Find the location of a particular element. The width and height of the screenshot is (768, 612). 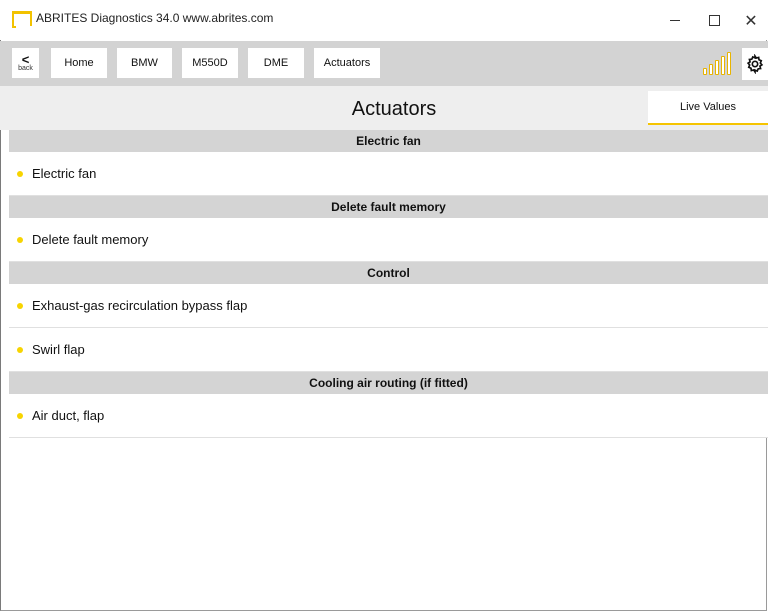

breadcrumb-dme: DME is located at coordinates (276, 63).